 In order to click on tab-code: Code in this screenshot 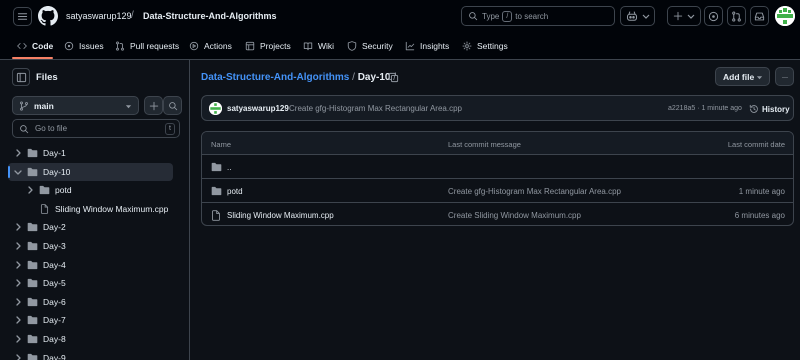, I will do `click(35, 46)`.